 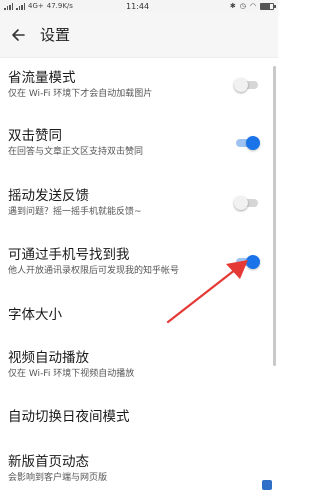 What do you see at coordinates (139, 315) in the screenshot?
I see `setting-font-size: 字体大小` at bounding box center [139, 315].